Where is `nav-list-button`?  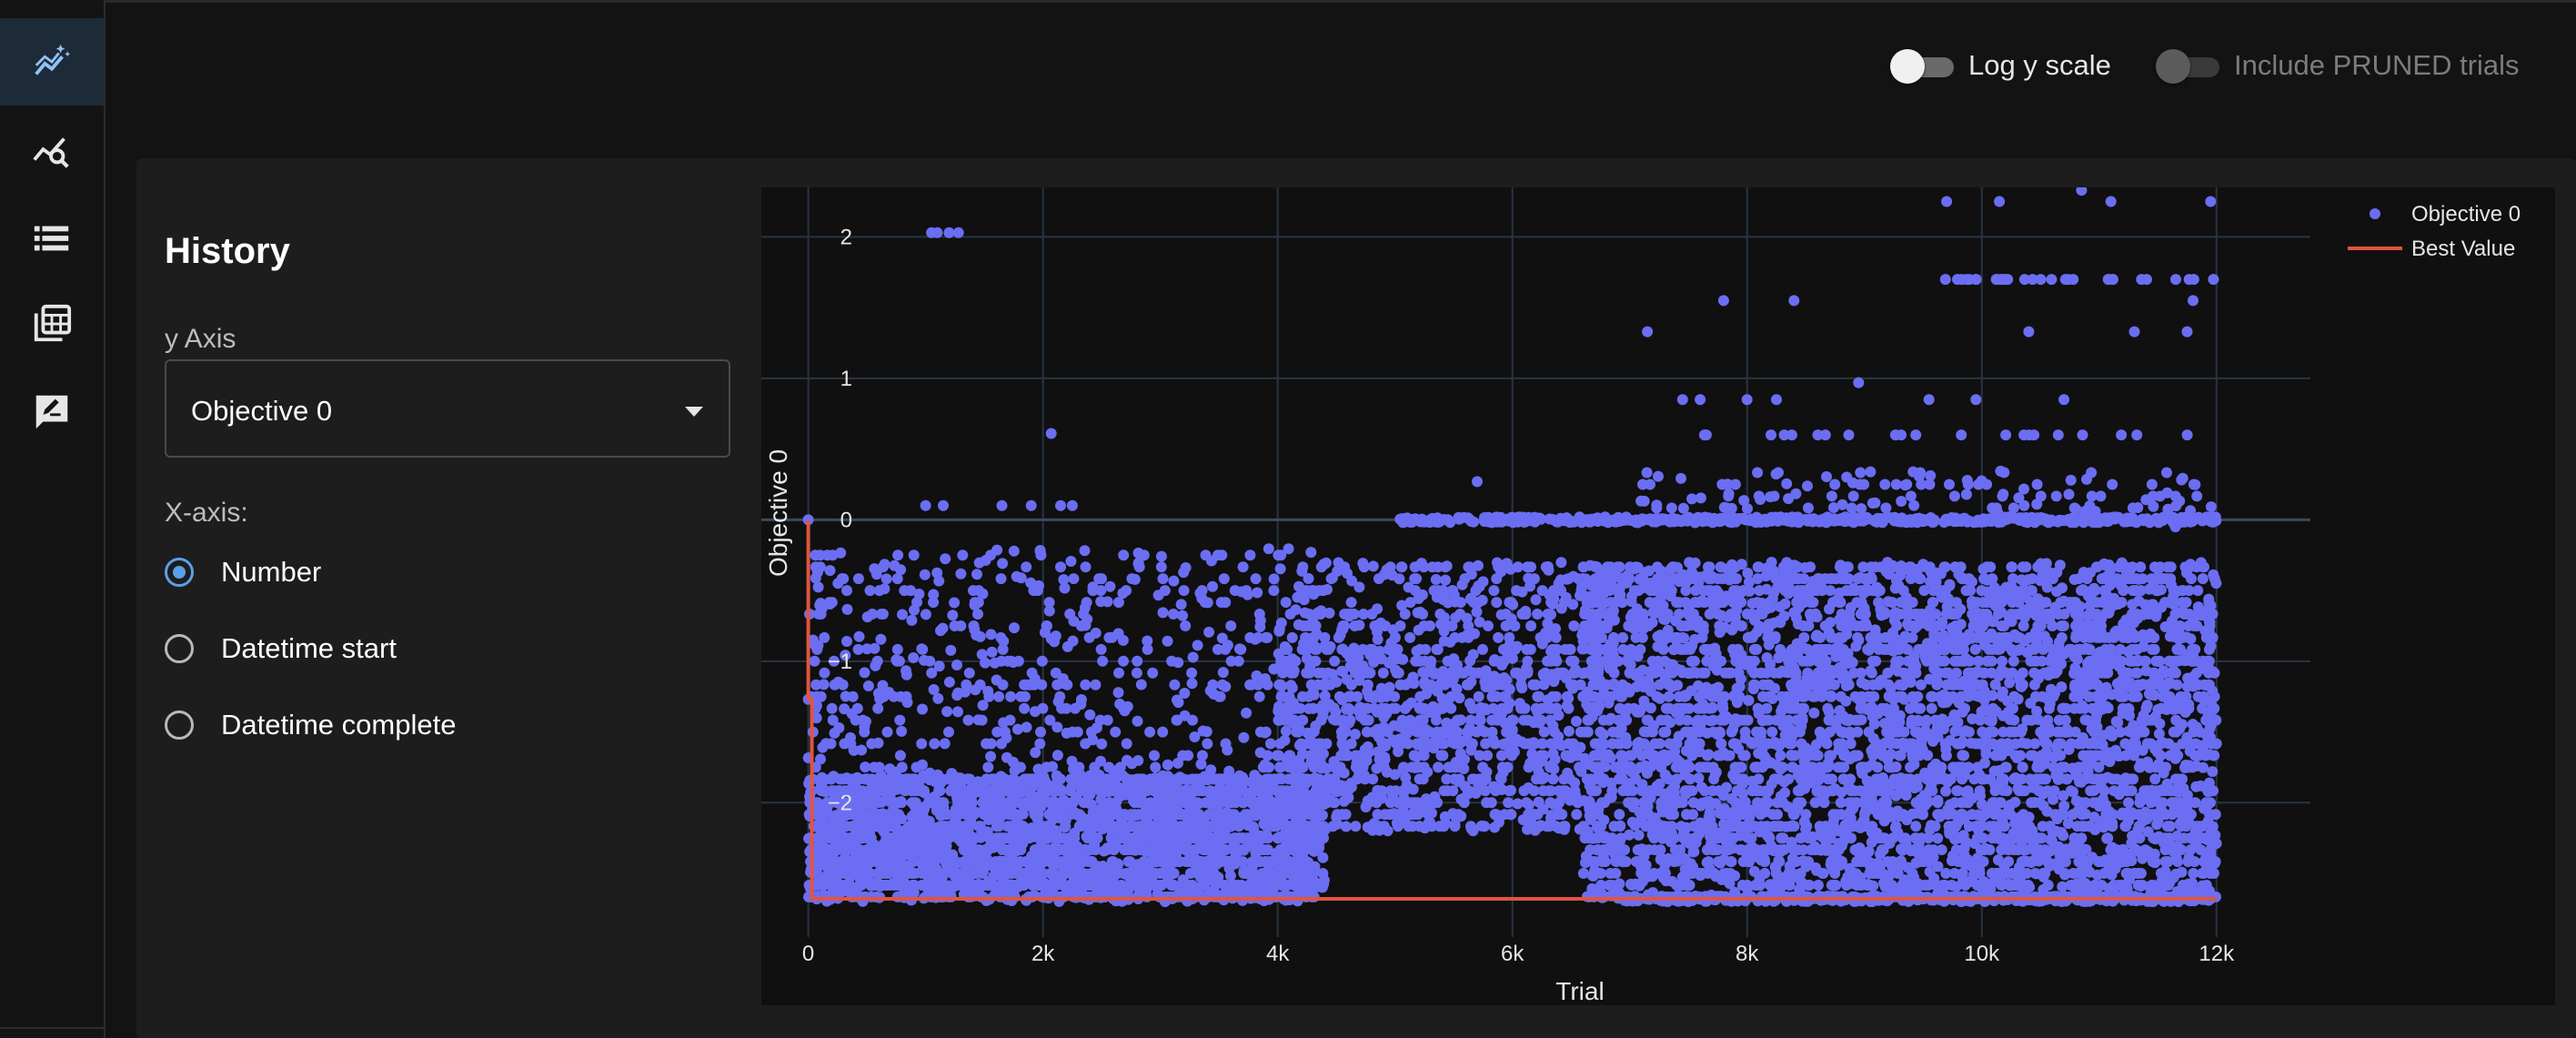
nav-list-button is located at coordinates (52, 238).